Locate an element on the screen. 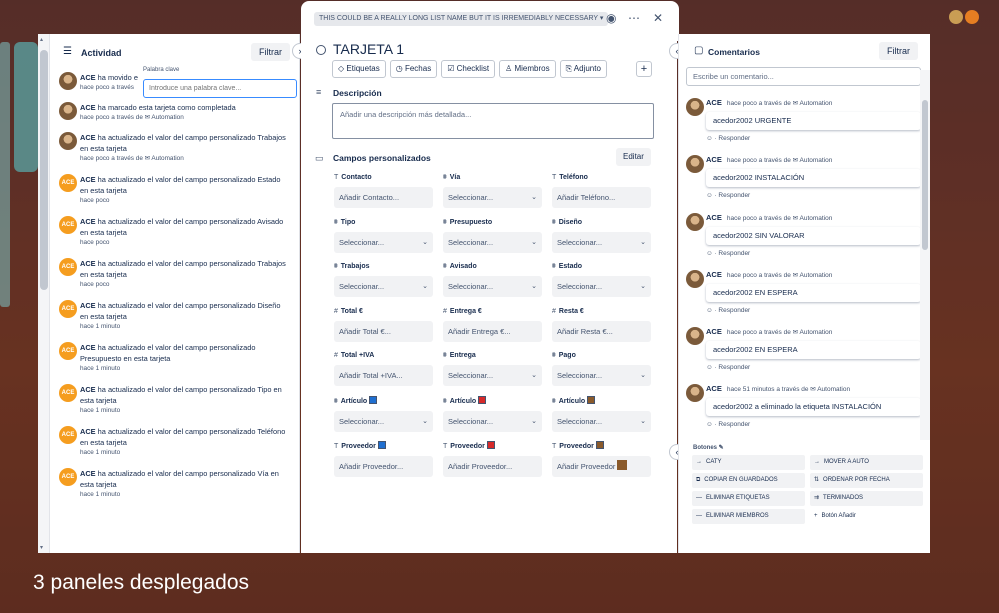 The height and width of the screenshot is (613, 999). close-icon: ✕ is located at coordinates (658, 18).